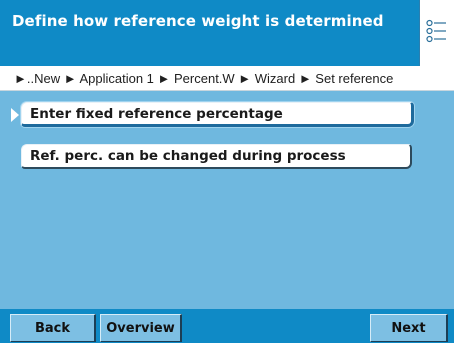 The image size is (454, 343). Describe the element at coordinates (141, 328) in the screenshot. I see `overview-button: Overview` at that location.